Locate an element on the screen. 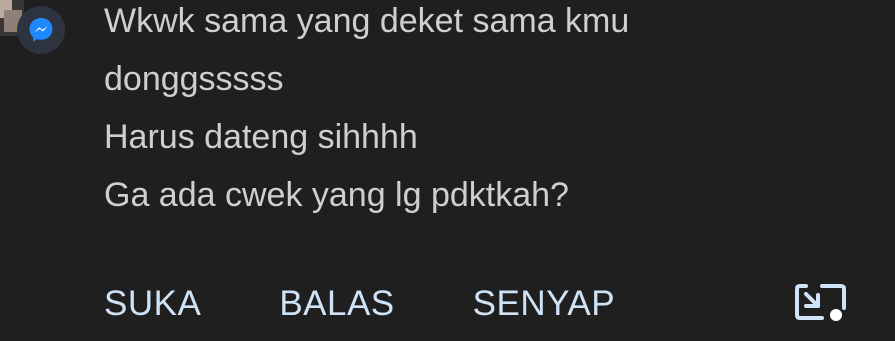  notification-actions: SUKA BALAS SENYAP is located at coordinates (359, 304).